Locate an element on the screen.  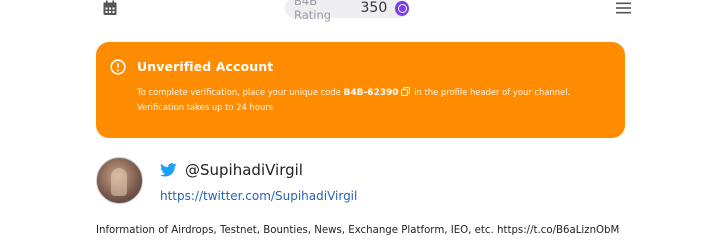
copy-icon is located at coordinates (405, 91).